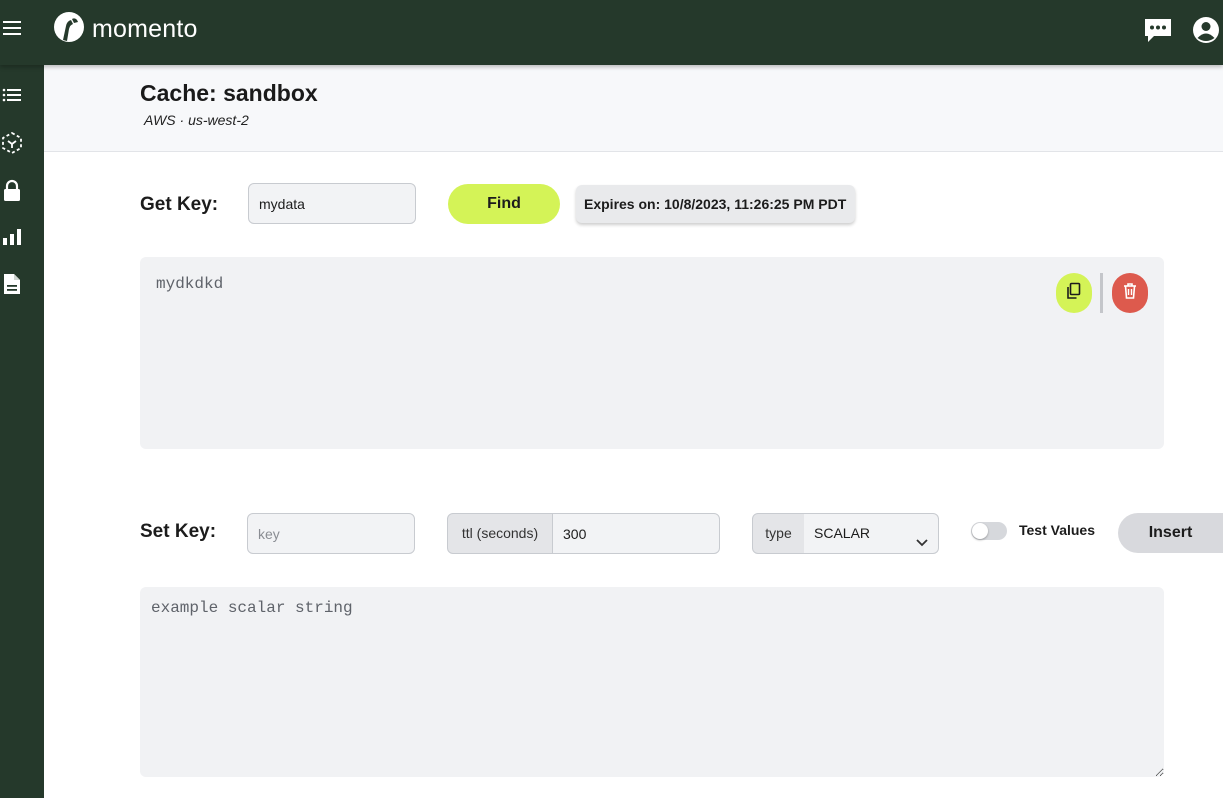 Image resolution: width=1223 pixels, height=798 pixels. What do you see at coordinates (636, 533) in the screenshot?
I see `ttl-input` at bounding box center [636, 533].